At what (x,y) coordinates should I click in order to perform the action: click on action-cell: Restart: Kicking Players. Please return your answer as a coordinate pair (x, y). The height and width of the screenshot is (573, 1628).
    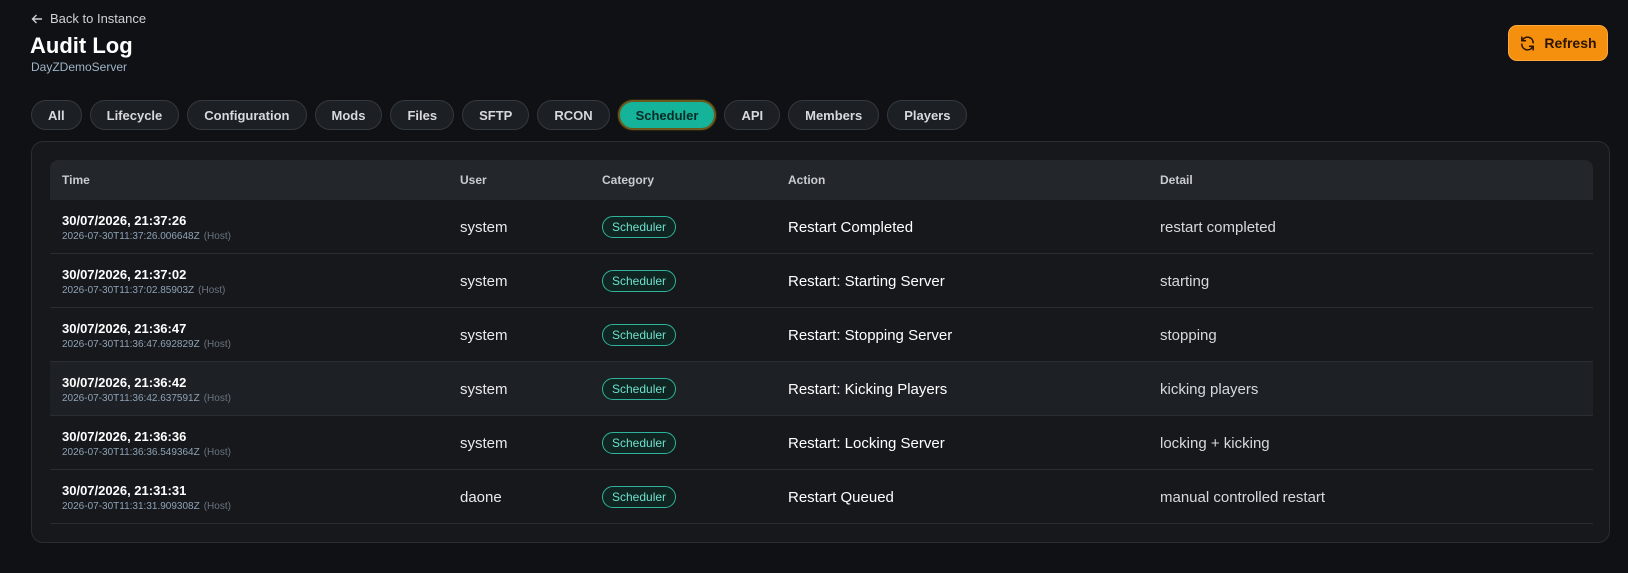
    Looking at the image, I should click on (867, 389).